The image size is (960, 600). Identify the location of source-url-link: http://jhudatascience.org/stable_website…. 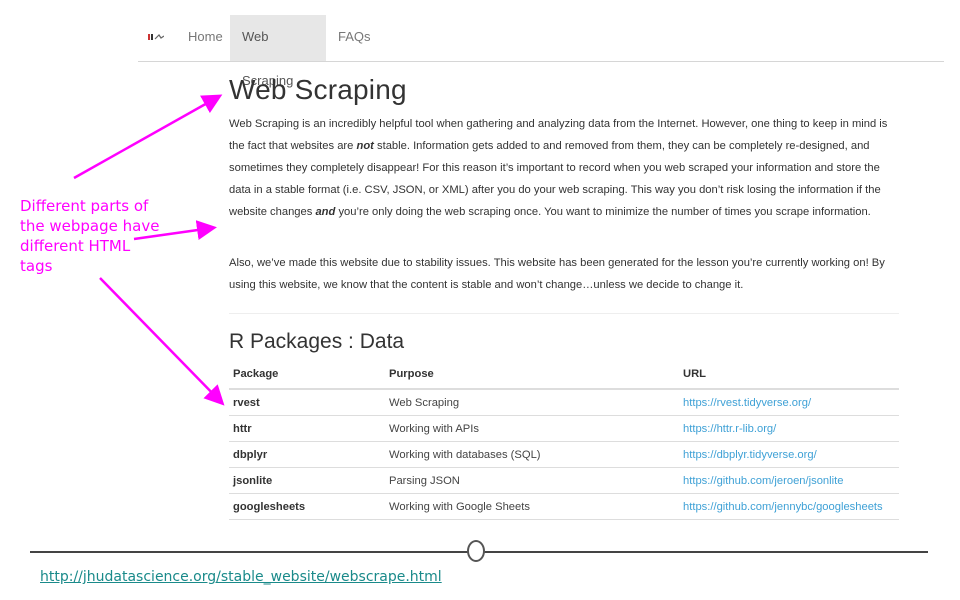
(241, 577).